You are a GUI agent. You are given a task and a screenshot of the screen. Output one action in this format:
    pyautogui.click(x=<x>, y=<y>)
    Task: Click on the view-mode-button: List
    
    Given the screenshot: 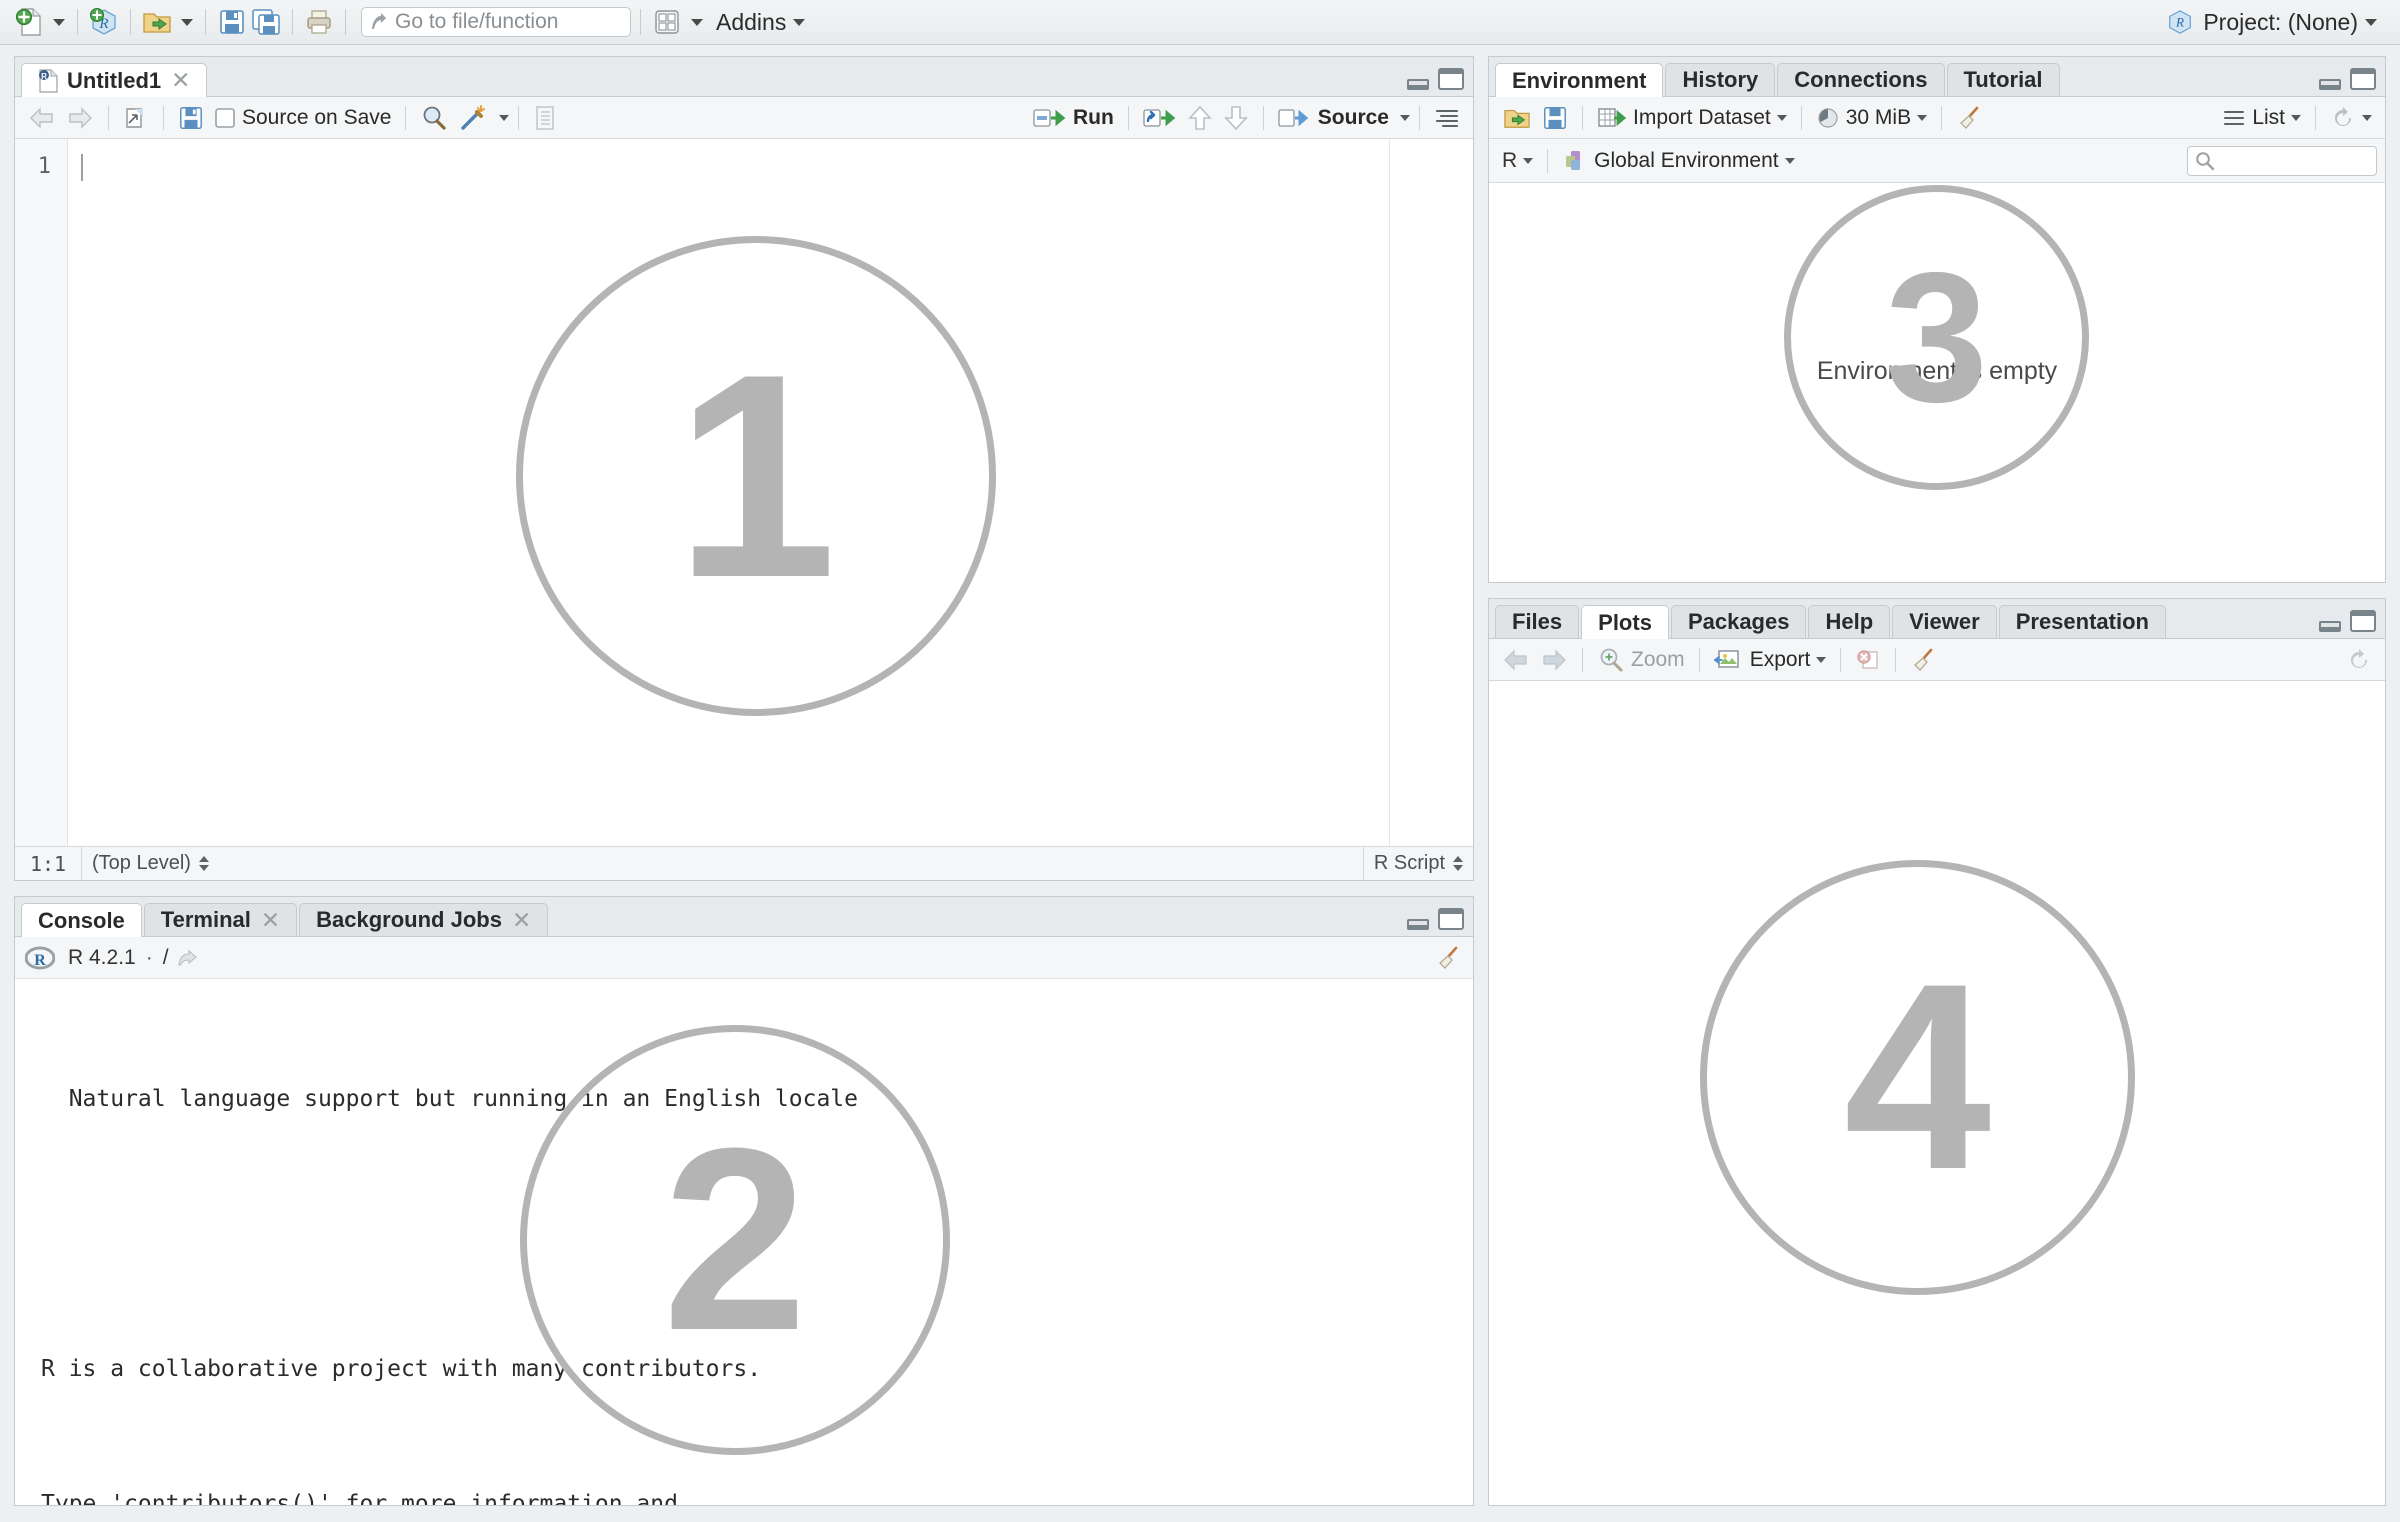 What is the action you would take?
    pyautogui.click(x=2261, y=118)
    